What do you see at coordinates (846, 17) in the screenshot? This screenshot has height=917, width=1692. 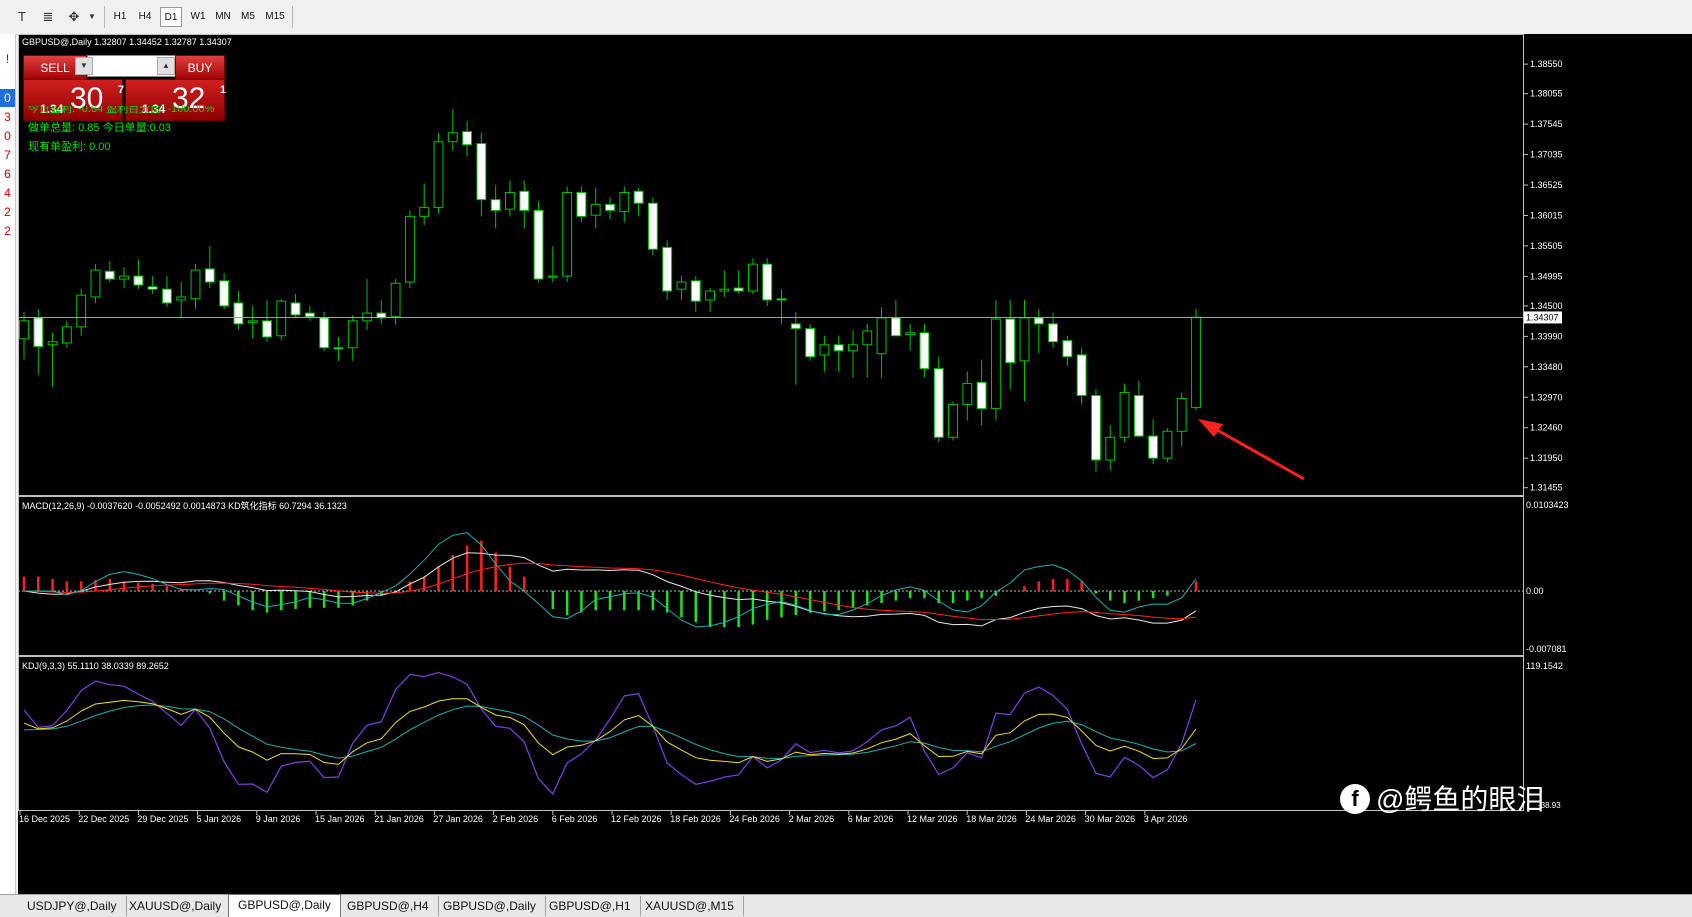 I see `main-toolbar: T ≣ ✥ ▼ H1 H4 D1 W1 MN M5 M15` at bounding box center [846, 17].